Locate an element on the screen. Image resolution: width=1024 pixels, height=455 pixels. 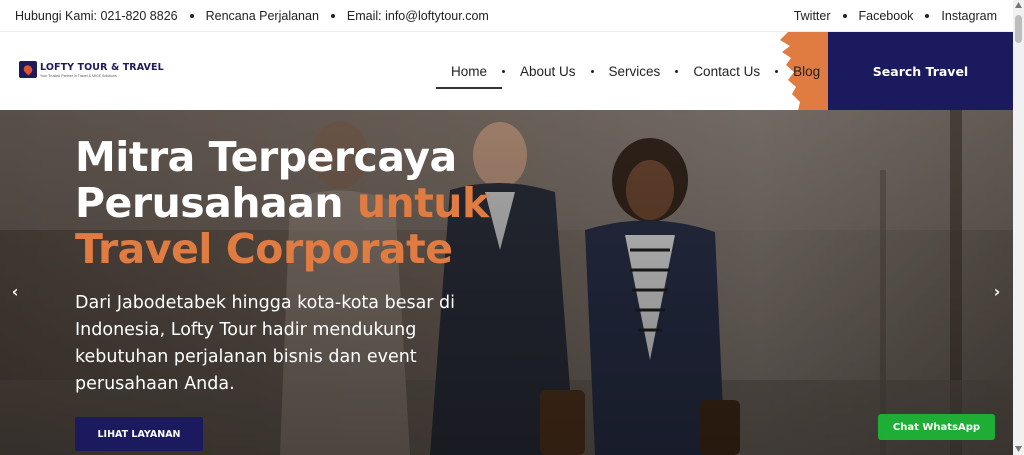
nav-item-contact-us: Contact Us is located at coordinates (726, 71).